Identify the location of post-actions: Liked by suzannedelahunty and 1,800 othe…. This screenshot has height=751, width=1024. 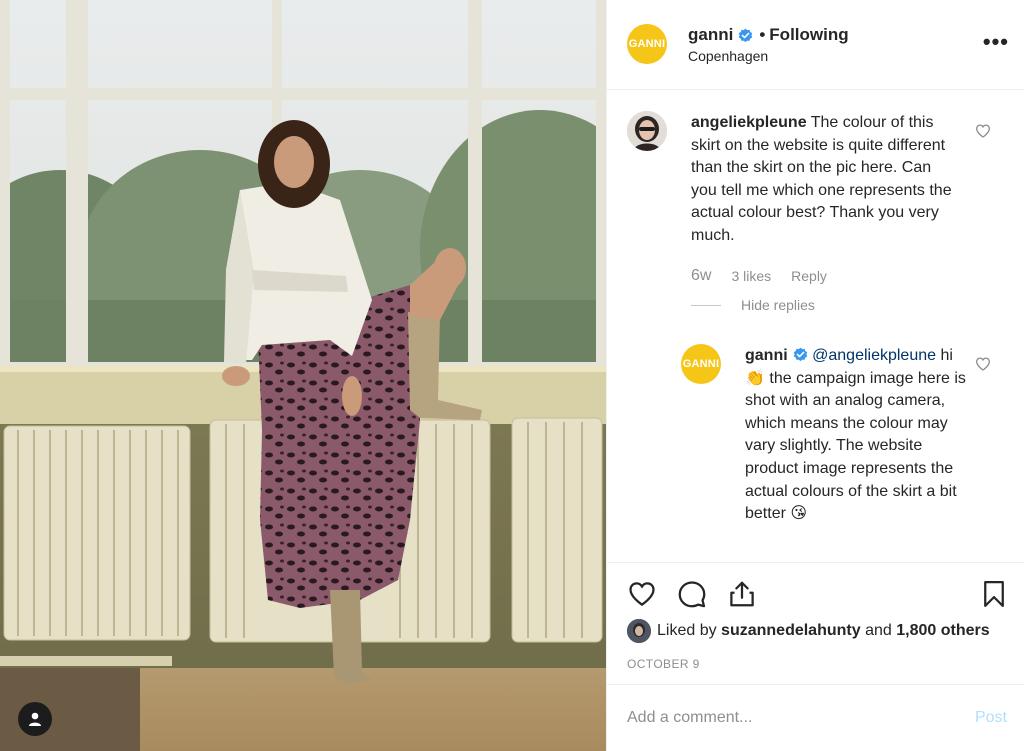
(815, 623).